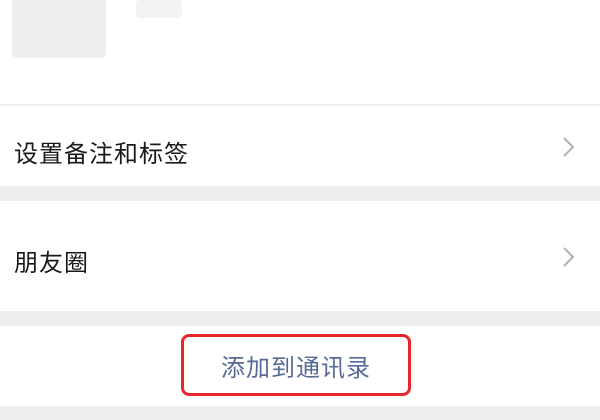 The image size is (600, 420). I want to click on profile-name-placeholder, so click(159, 9).